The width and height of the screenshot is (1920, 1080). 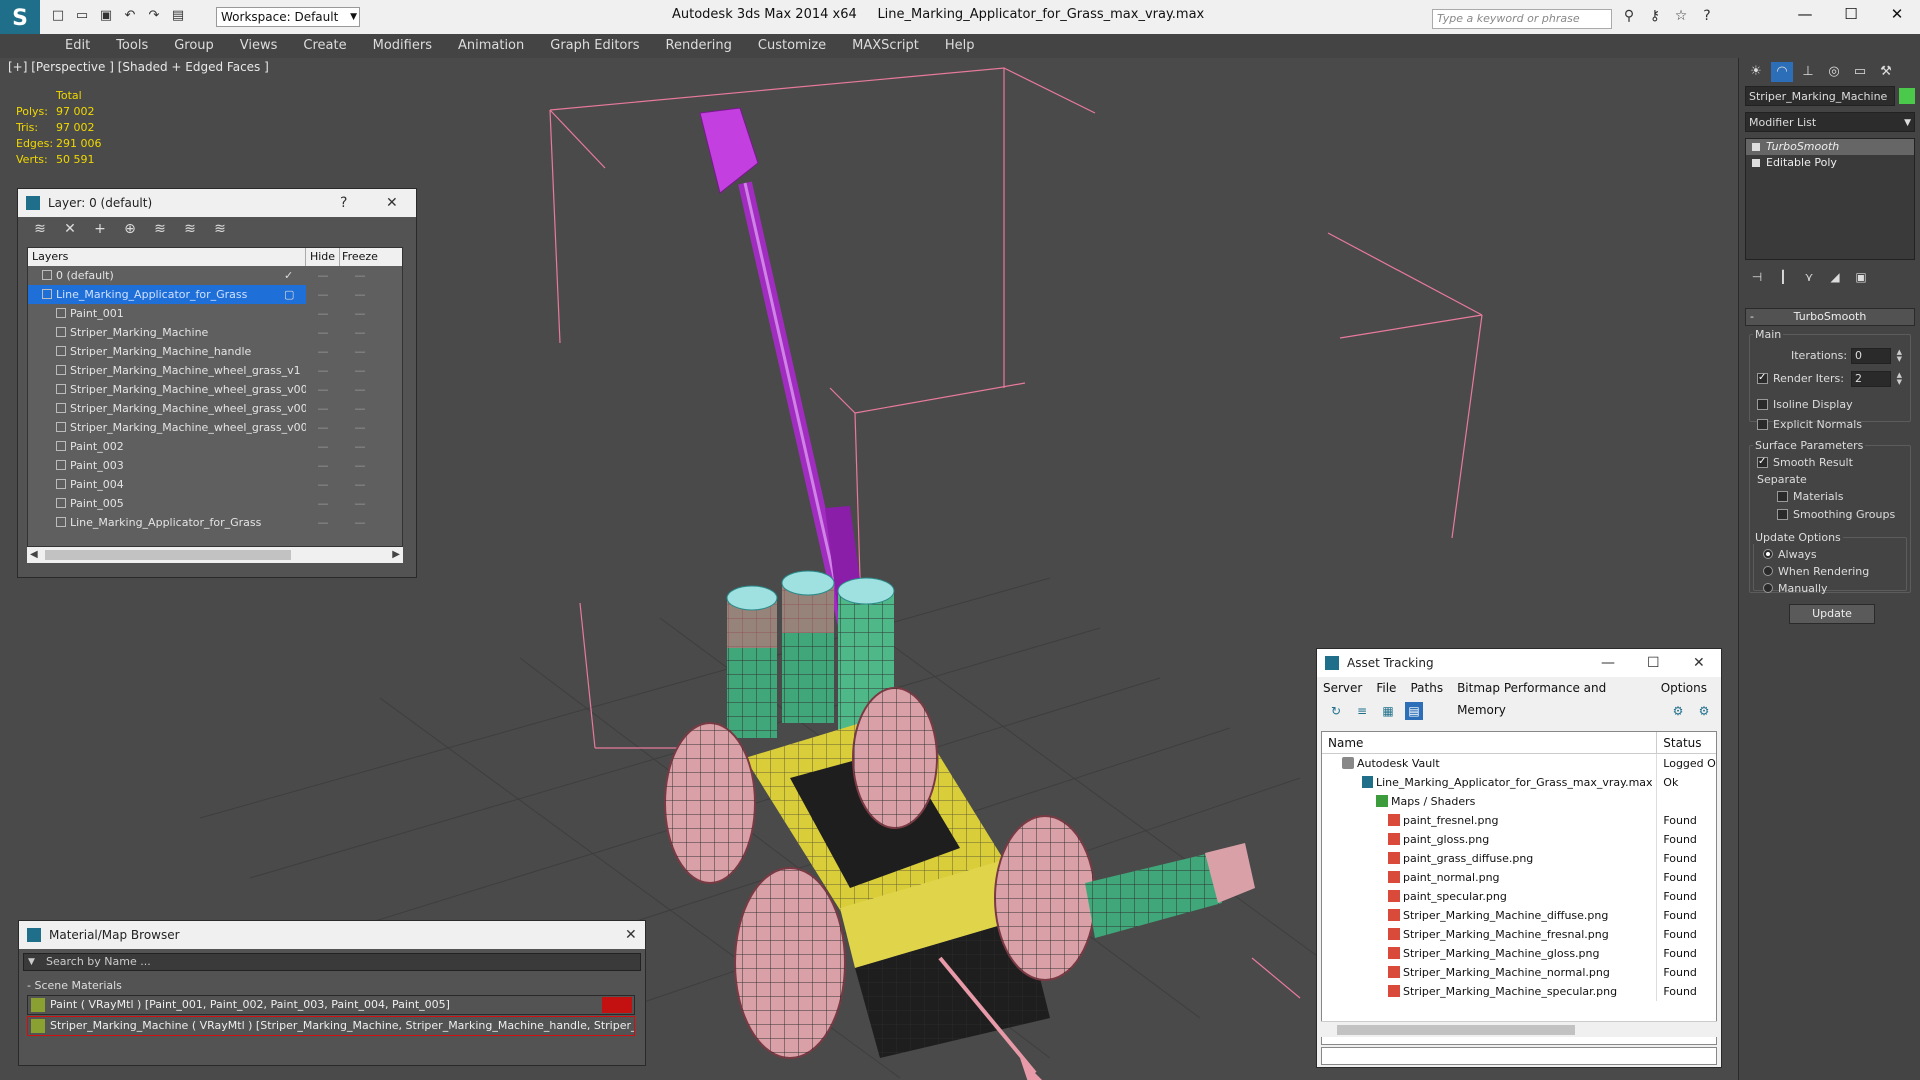 What do you see at coordinates (1608, 663) in the screenshot?
I see `minimize-button: —` at bounding box center [1608, 663].